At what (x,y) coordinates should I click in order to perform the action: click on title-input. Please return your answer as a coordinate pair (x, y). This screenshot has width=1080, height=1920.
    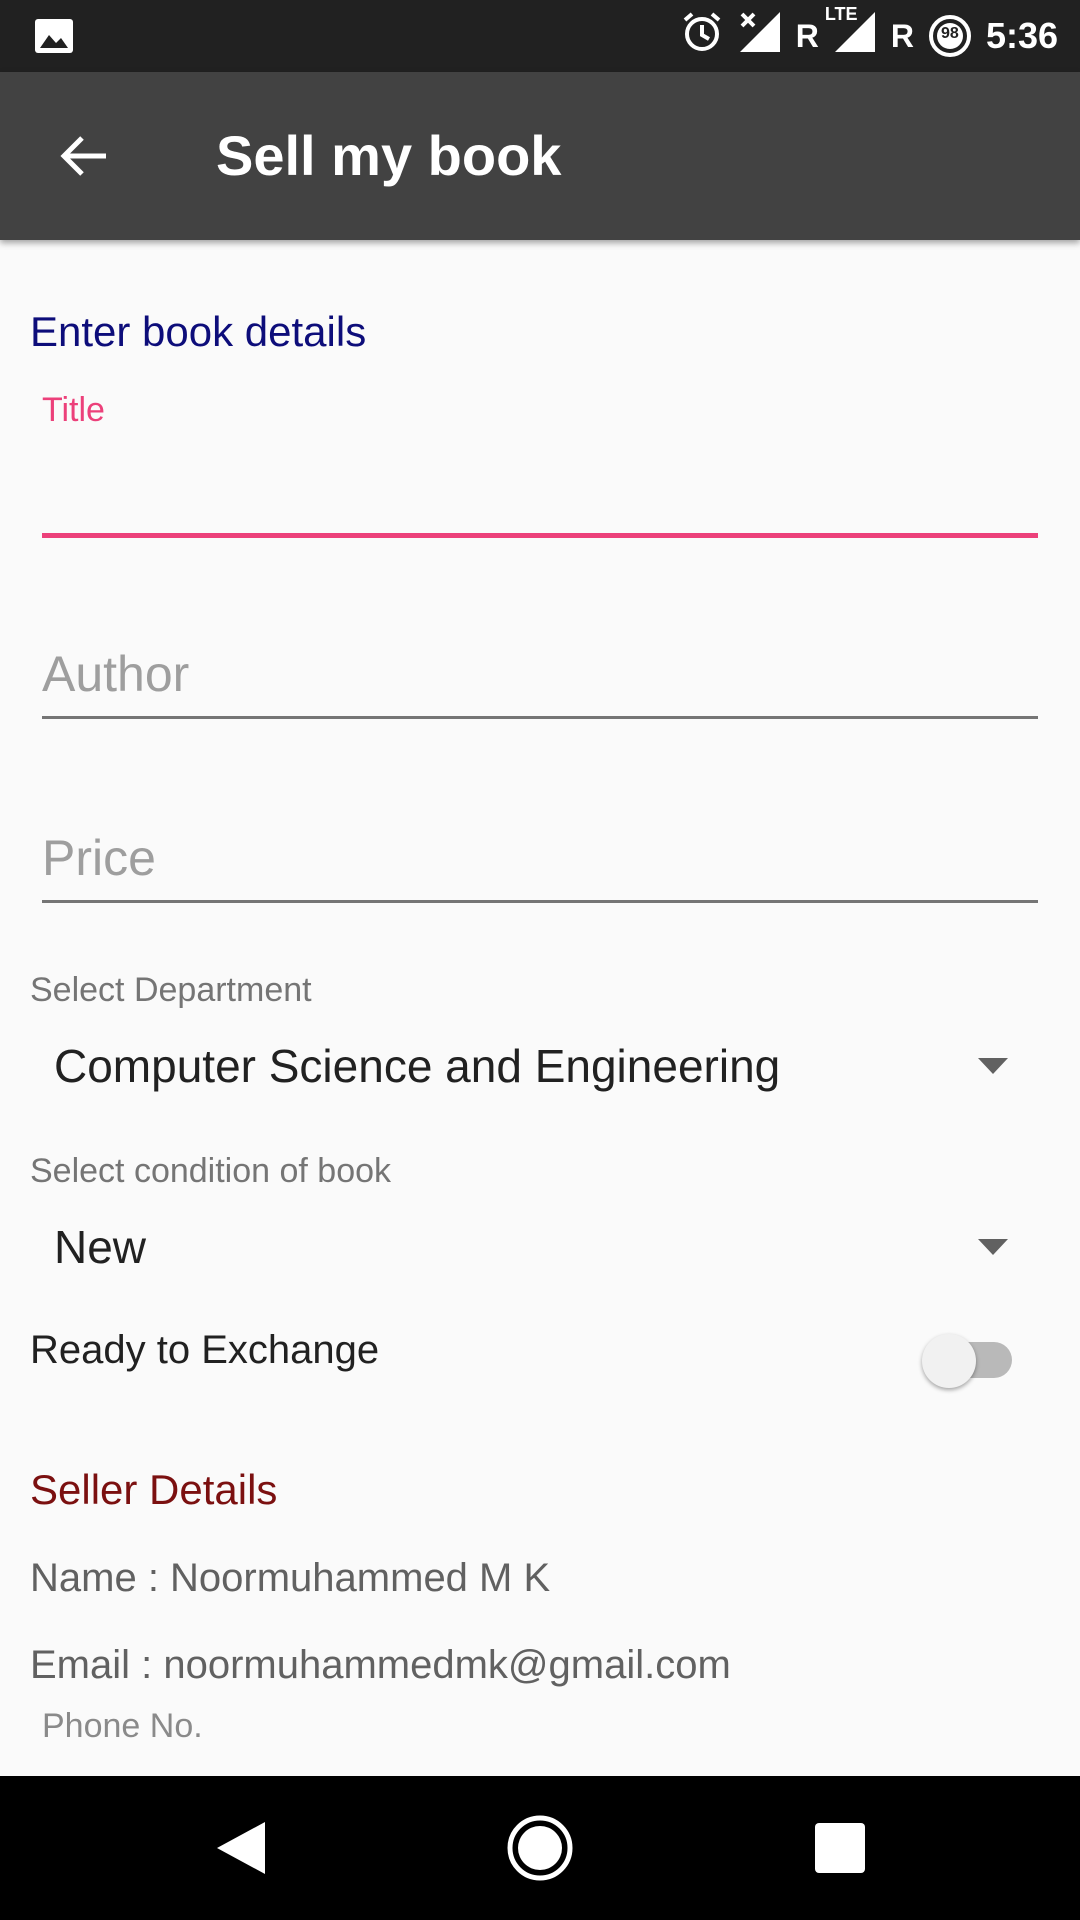
    Looking at the image, I should click on (540, 490).